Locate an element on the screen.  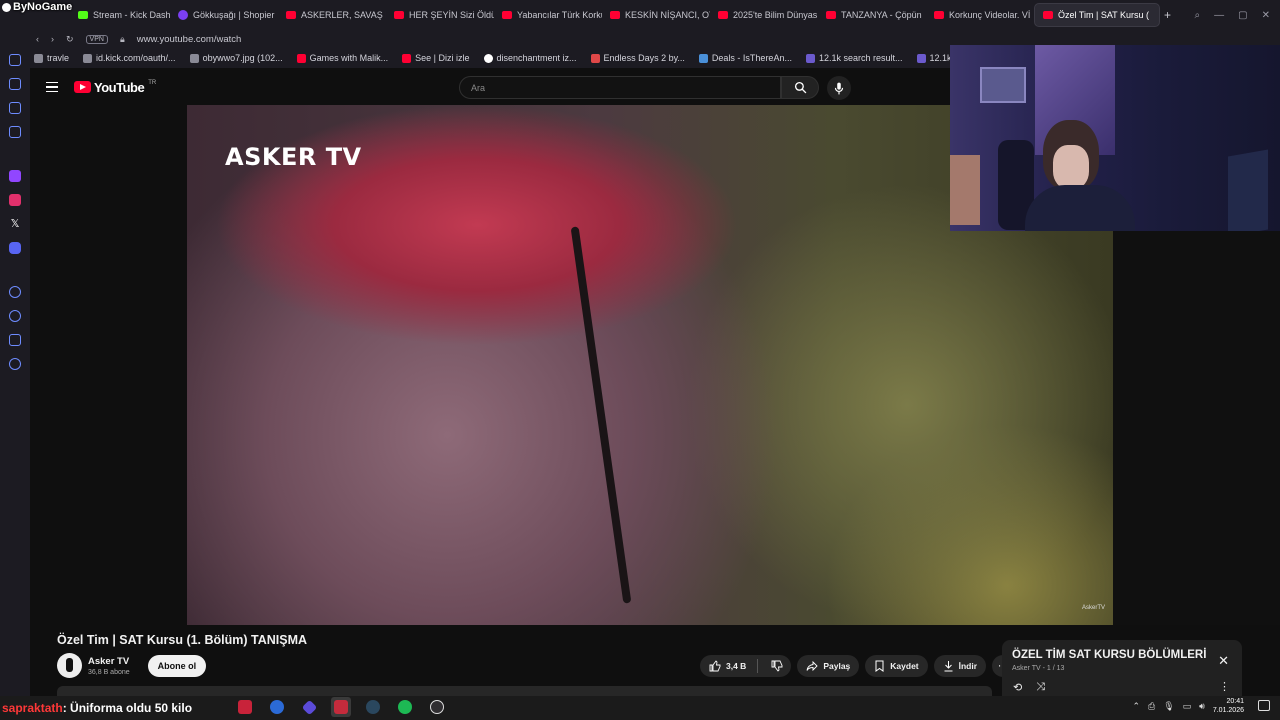
vpn-badge: VPN is located at coordinates (96, 39).